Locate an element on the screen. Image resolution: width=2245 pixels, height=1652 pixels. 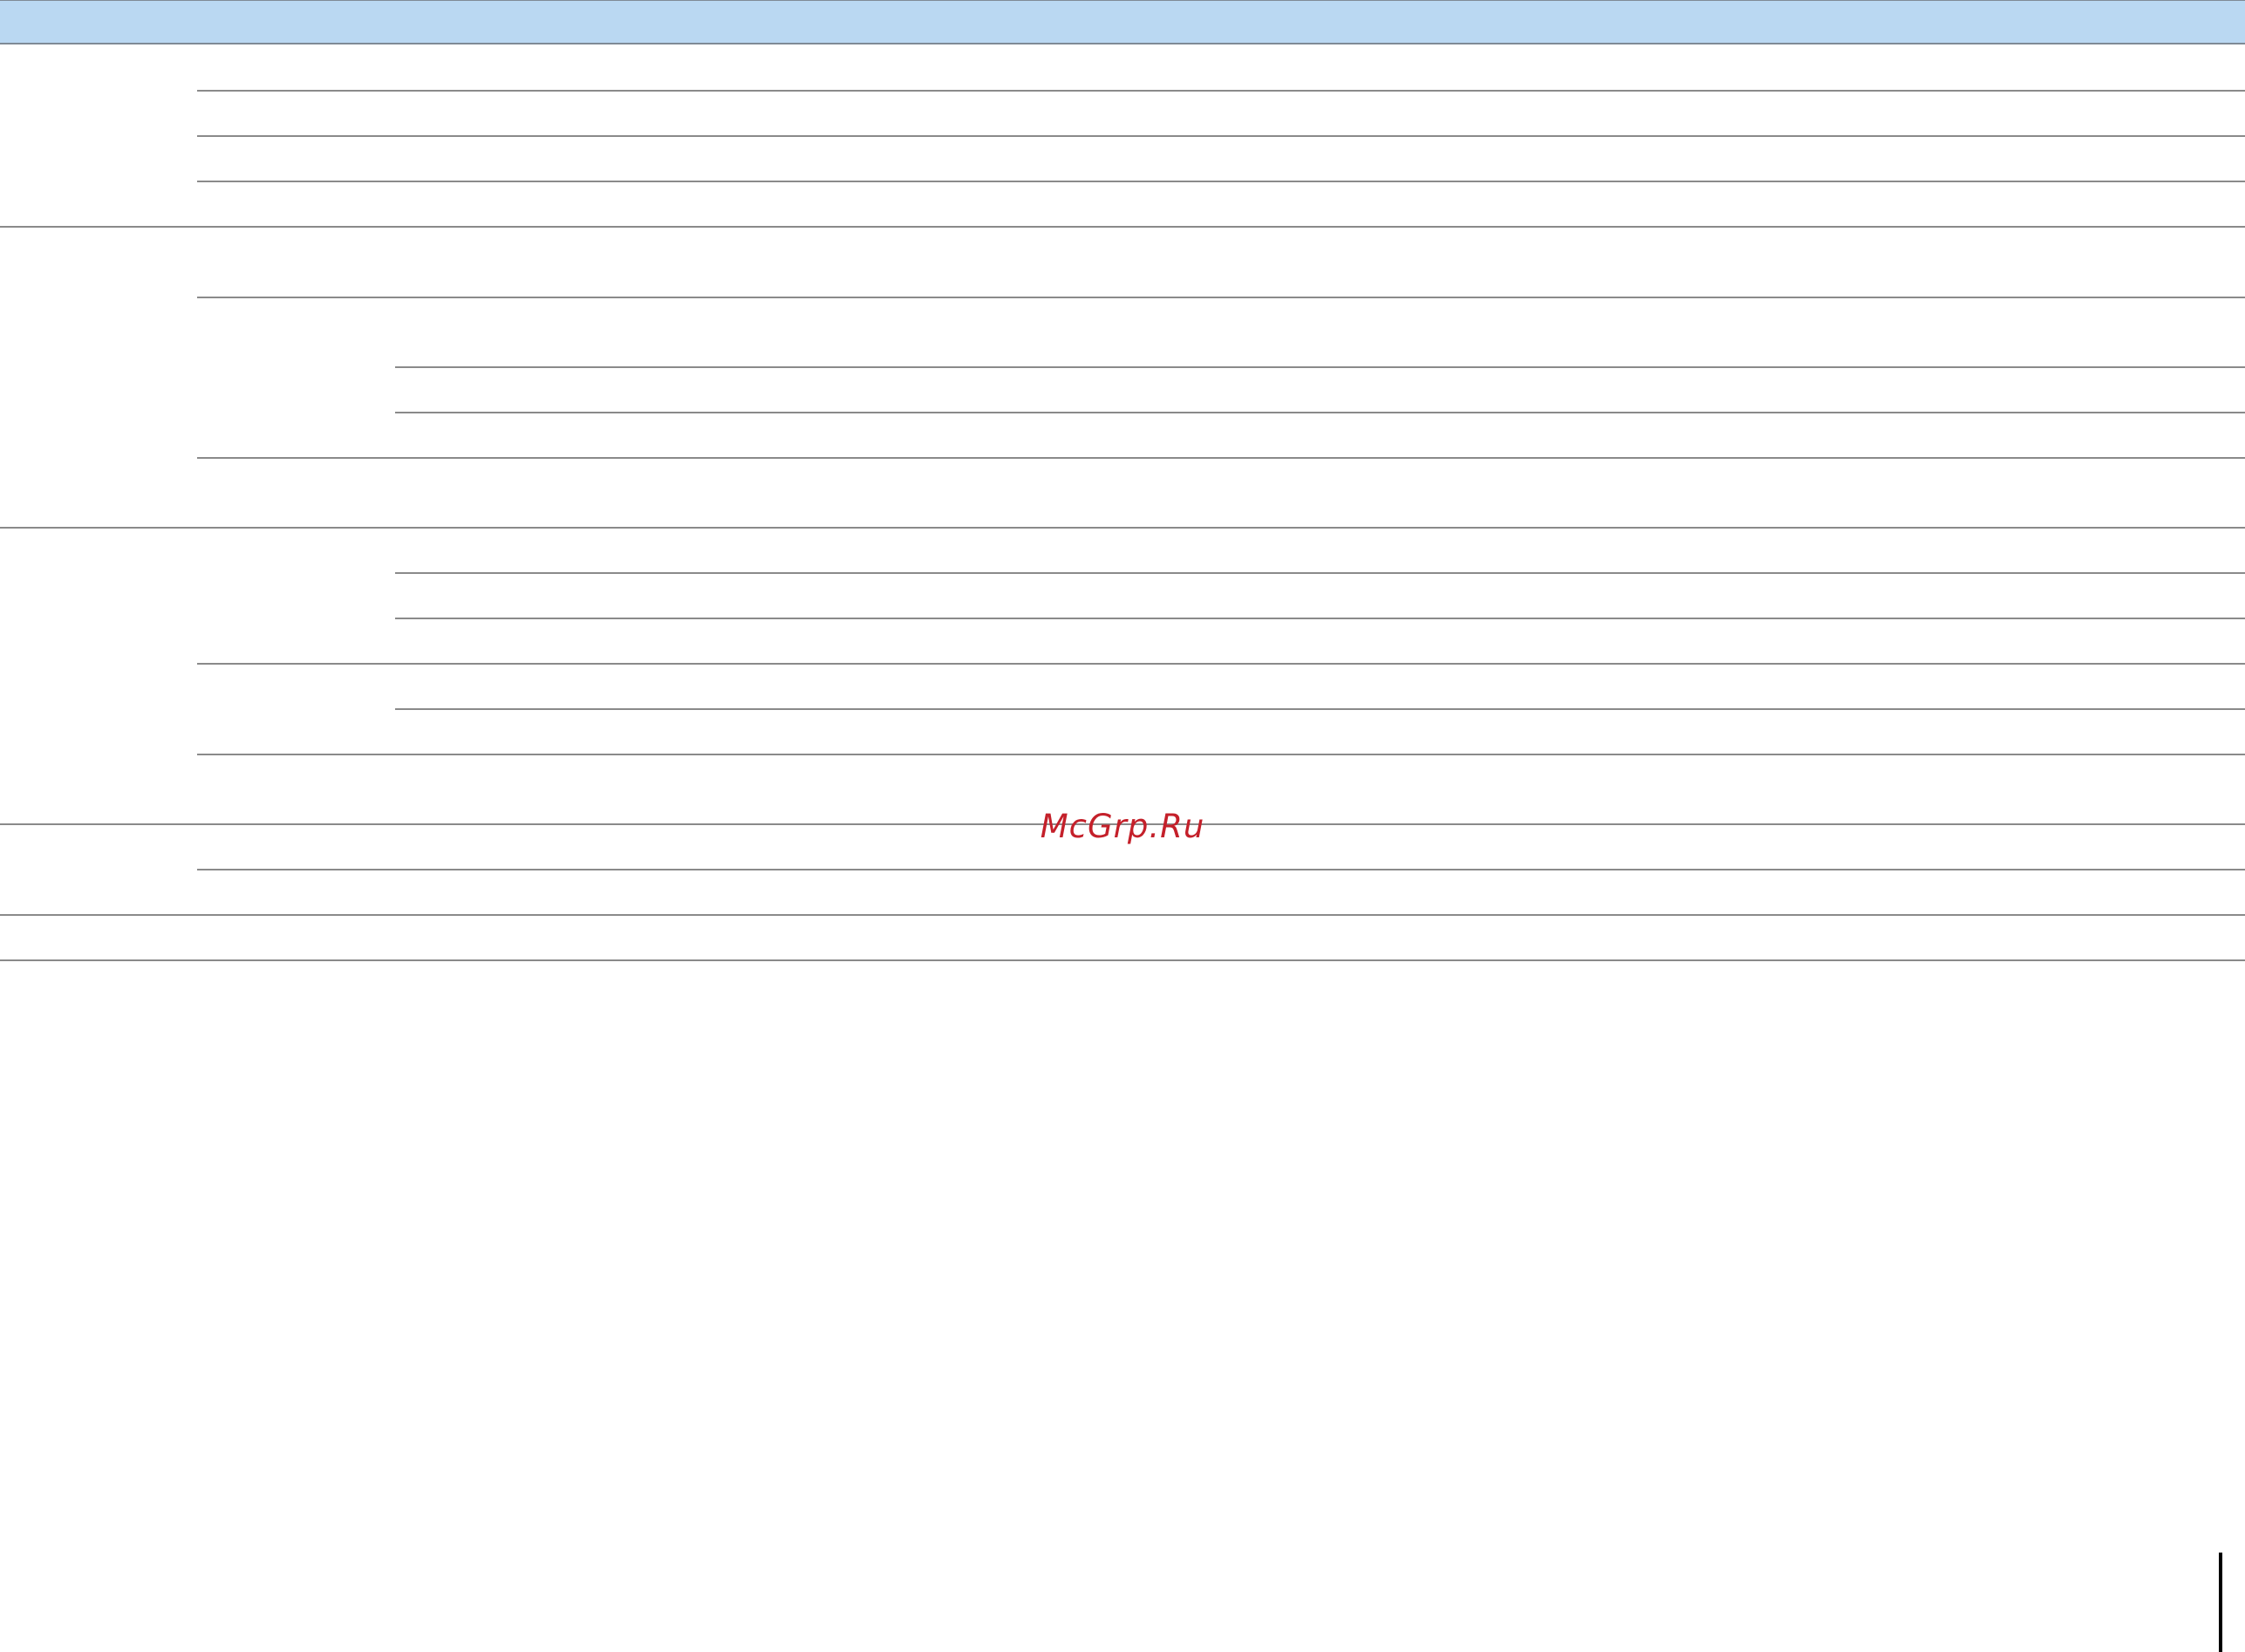
watermark-text: McGrp.Ru is located at coordinates (1122, 827).